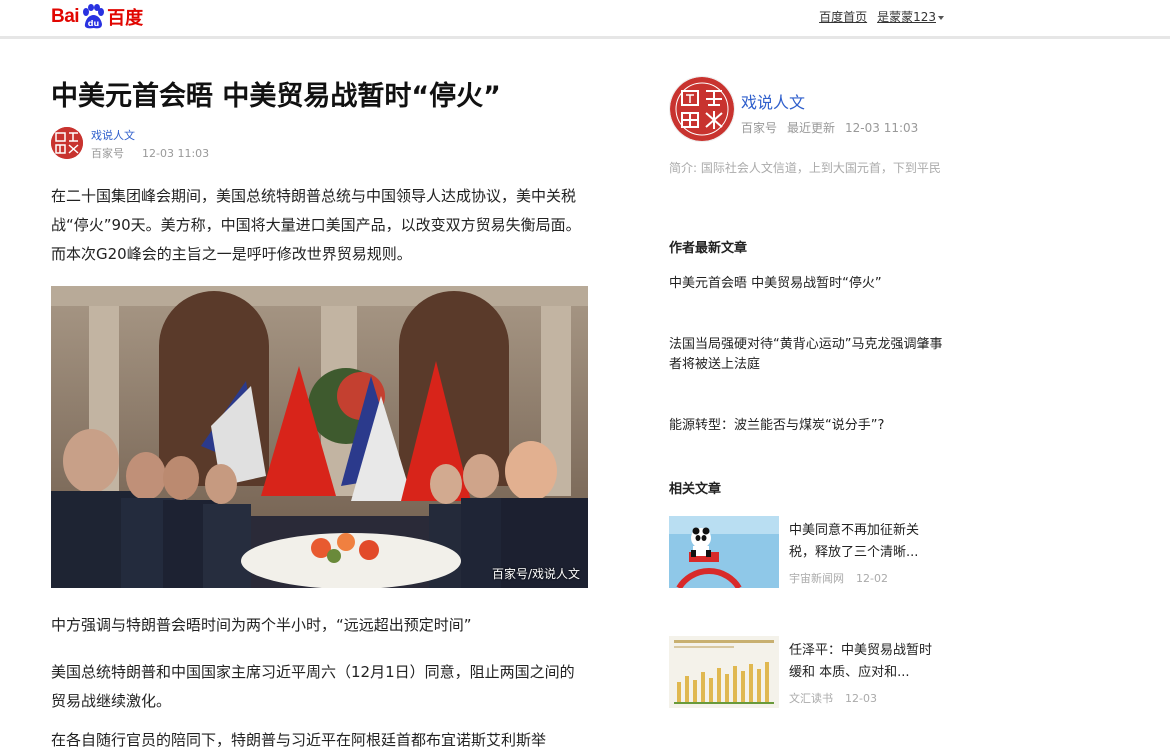 The height and width of the screenshot is (755, 1170). I want to click on related-article-card: 任泽平：中美贸易战暂时缓和 本质、应对和... 文汇读书 12-03, so click(809, 674).